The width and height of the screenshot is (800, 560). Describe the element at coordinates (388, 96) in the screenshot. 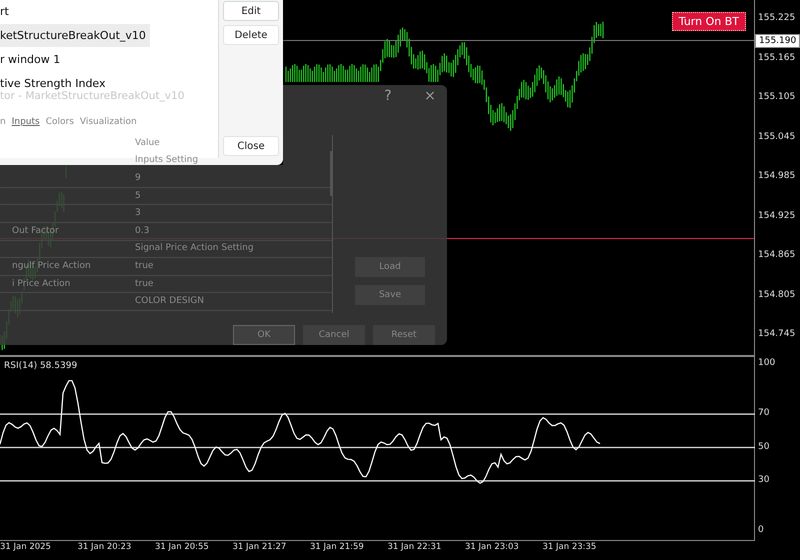

I see `help-button: ?` at that location.